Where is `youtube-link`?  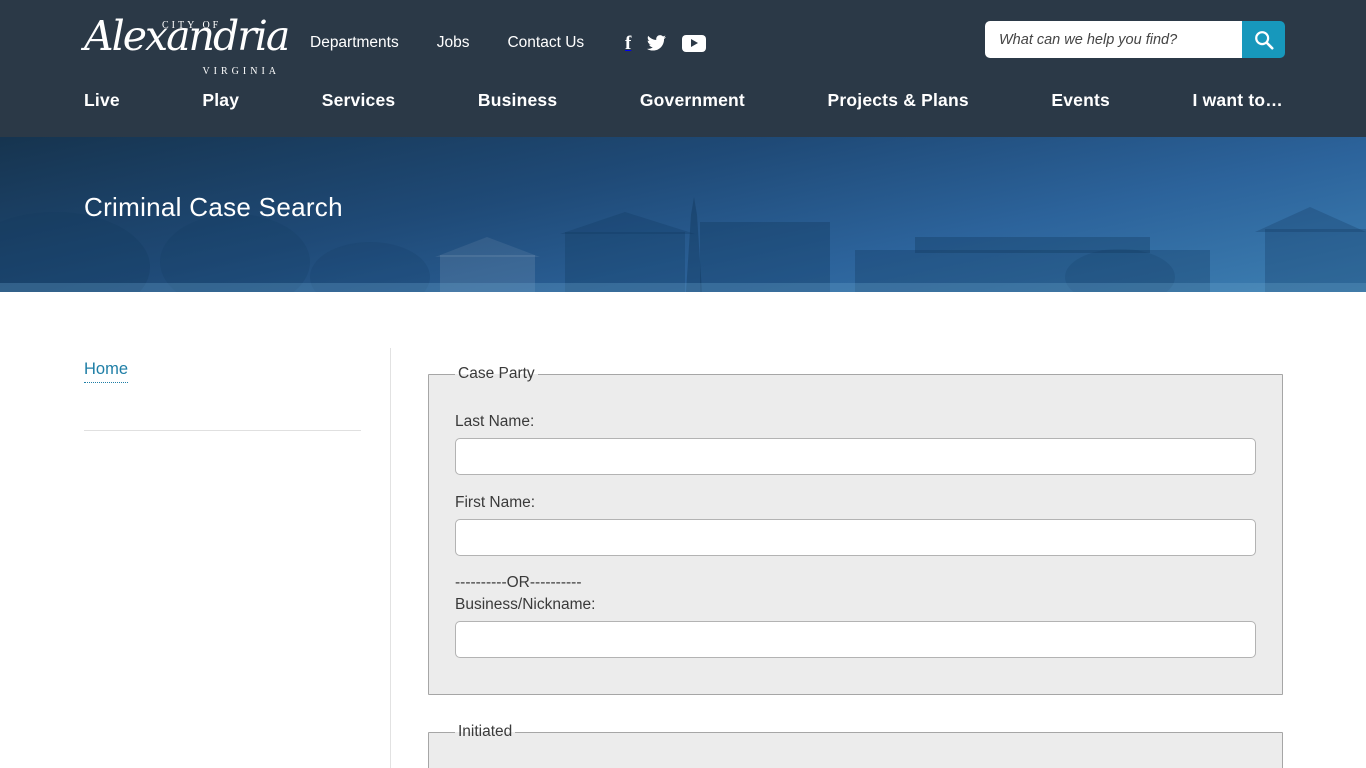
youtube-link is located at coordinates (694, 43).